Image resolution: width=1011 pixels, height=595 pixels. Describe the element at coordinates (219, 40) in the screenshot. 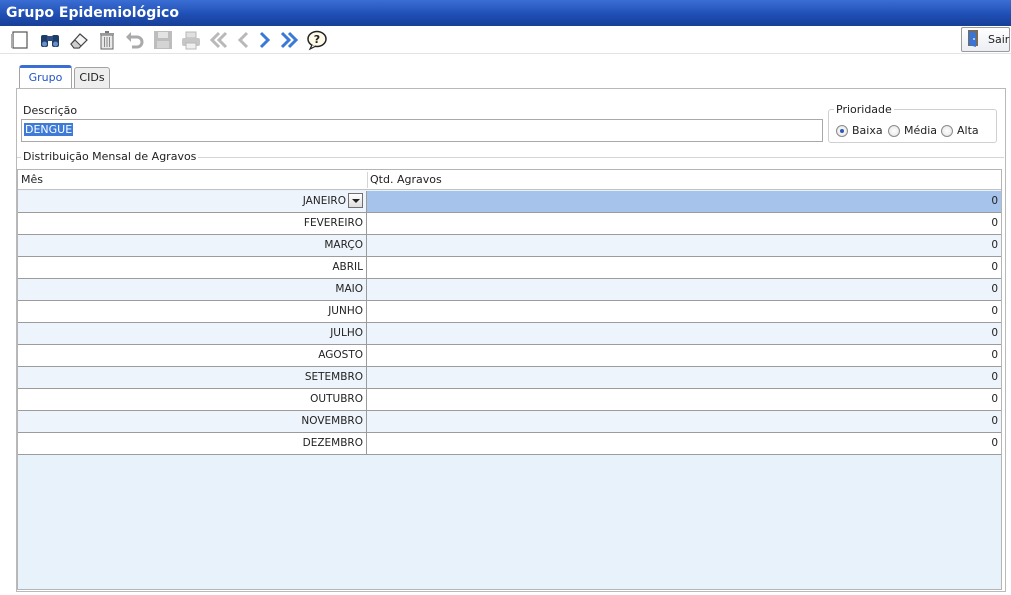

I see `first-record-icon` at that location.